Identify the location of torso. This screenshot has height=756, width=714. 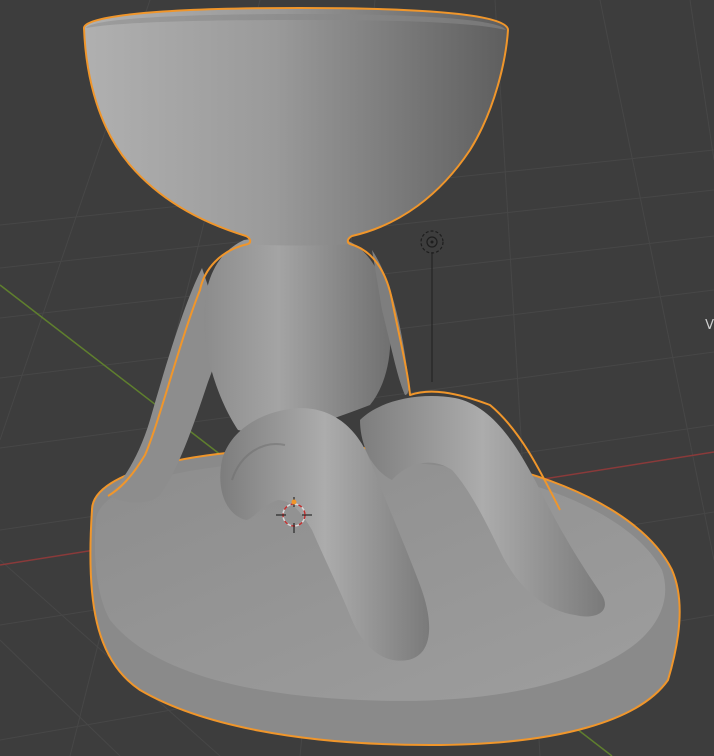
(297, 335).